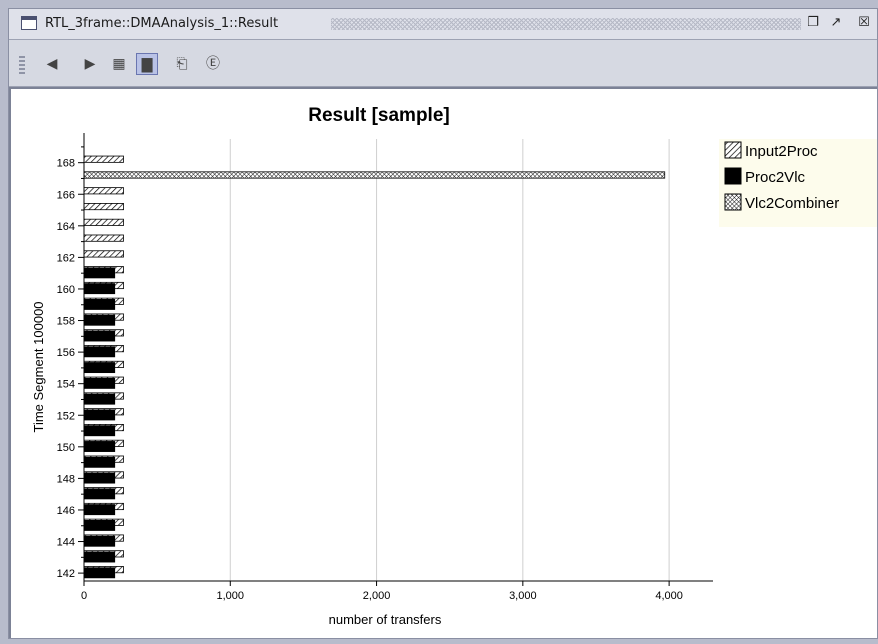 The image size is (878, 644). Describe the element at coordinates (733, 176) in the screenshot. I see `legend-swatch-proc2vlc` at that location.